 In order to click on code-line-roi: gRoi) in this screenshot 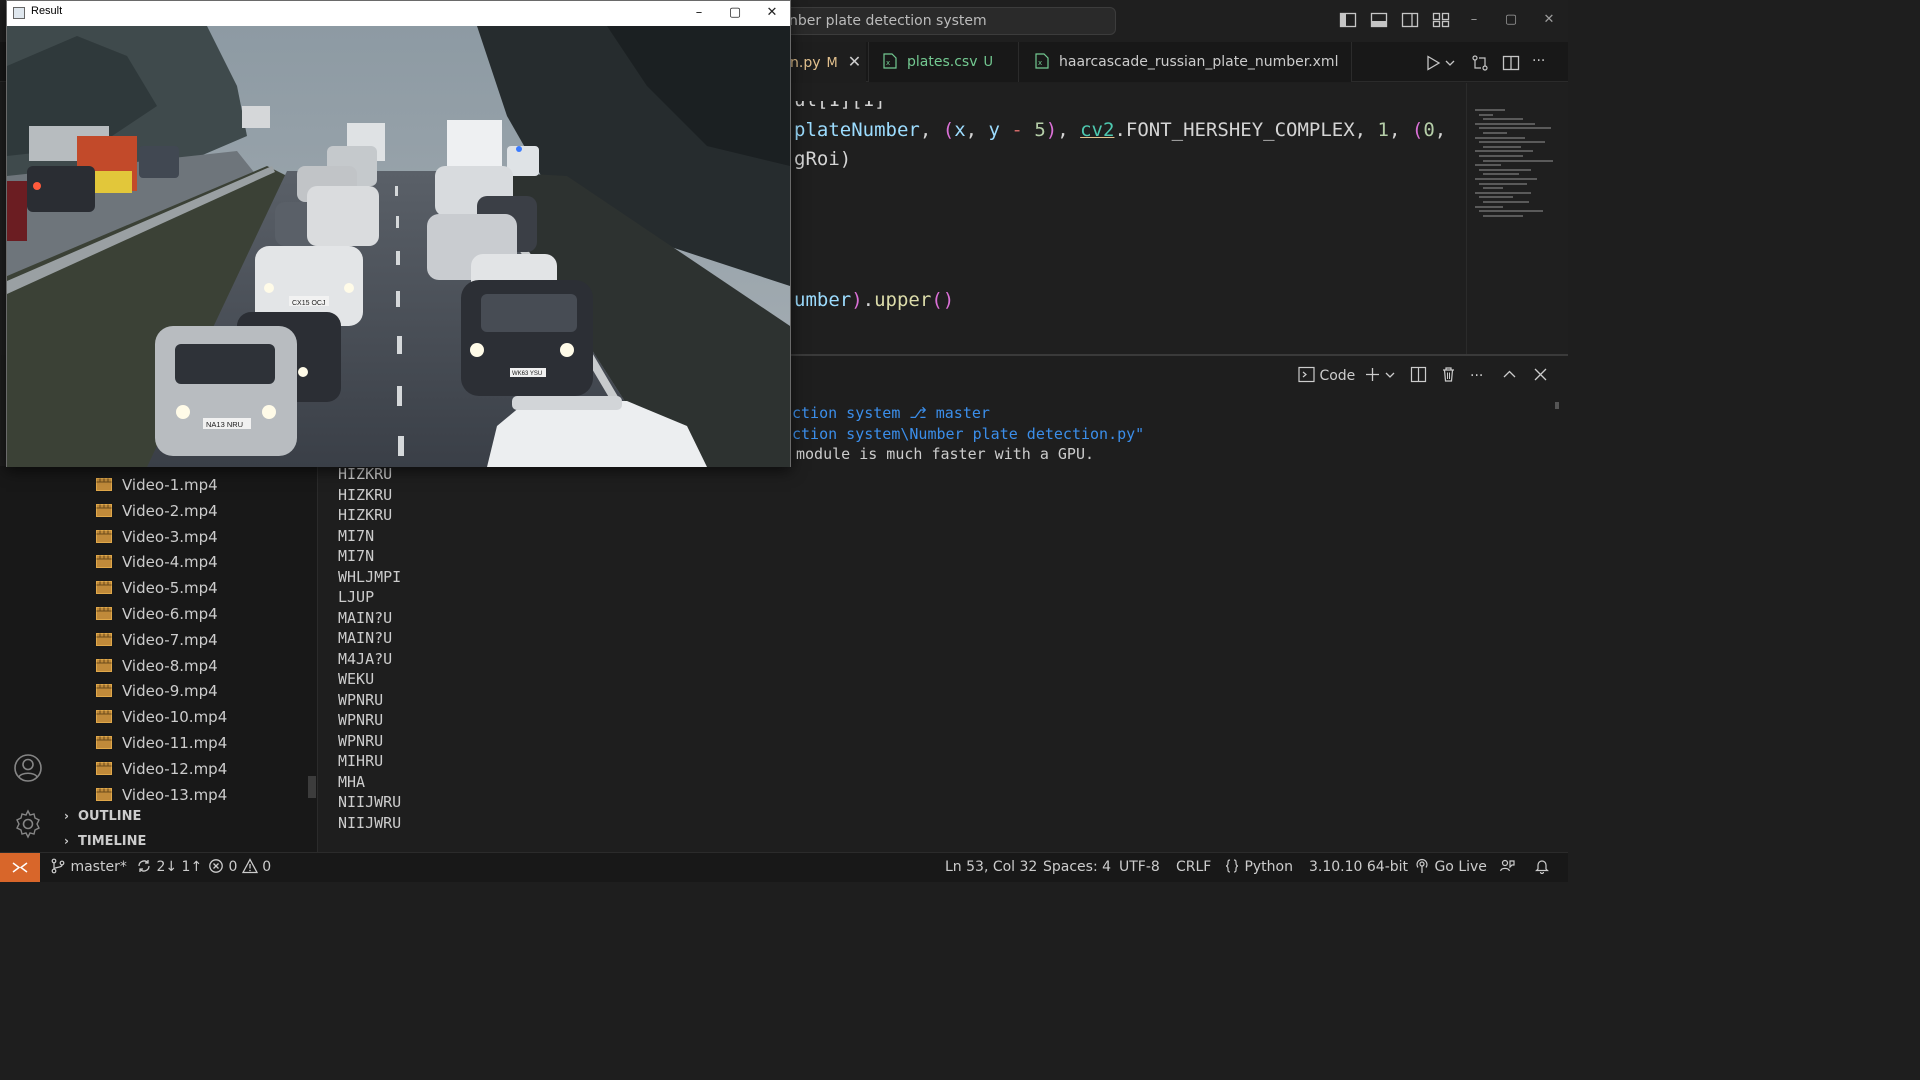, I will do `click(823, 159)`.